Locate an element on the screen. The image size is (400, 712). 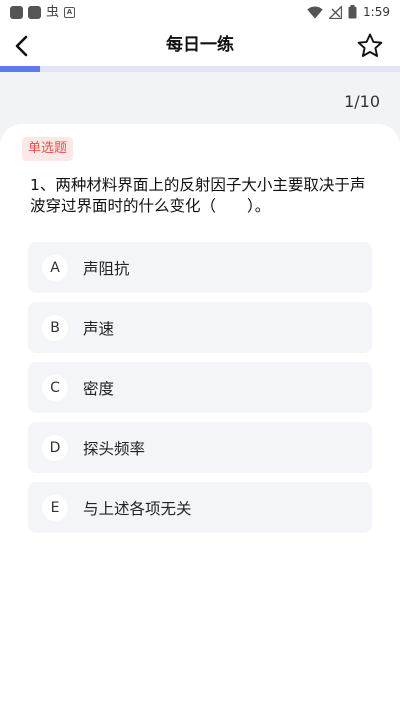
option-letter: D is located at coordinates (55, 447).